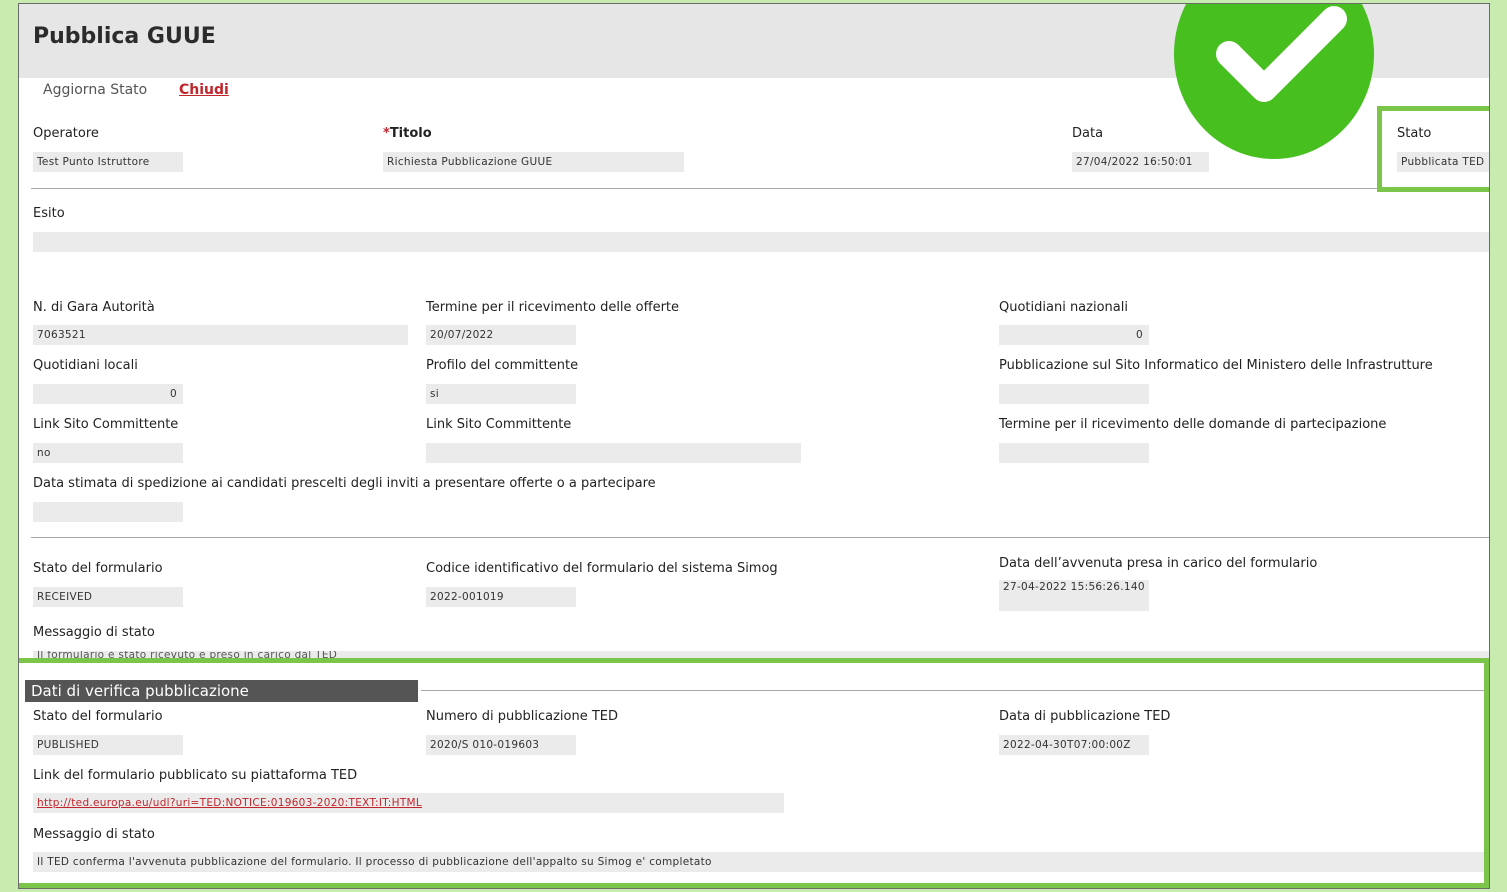  I want to click on stato-formulario-field: RECEIVED, so click(108, 597).